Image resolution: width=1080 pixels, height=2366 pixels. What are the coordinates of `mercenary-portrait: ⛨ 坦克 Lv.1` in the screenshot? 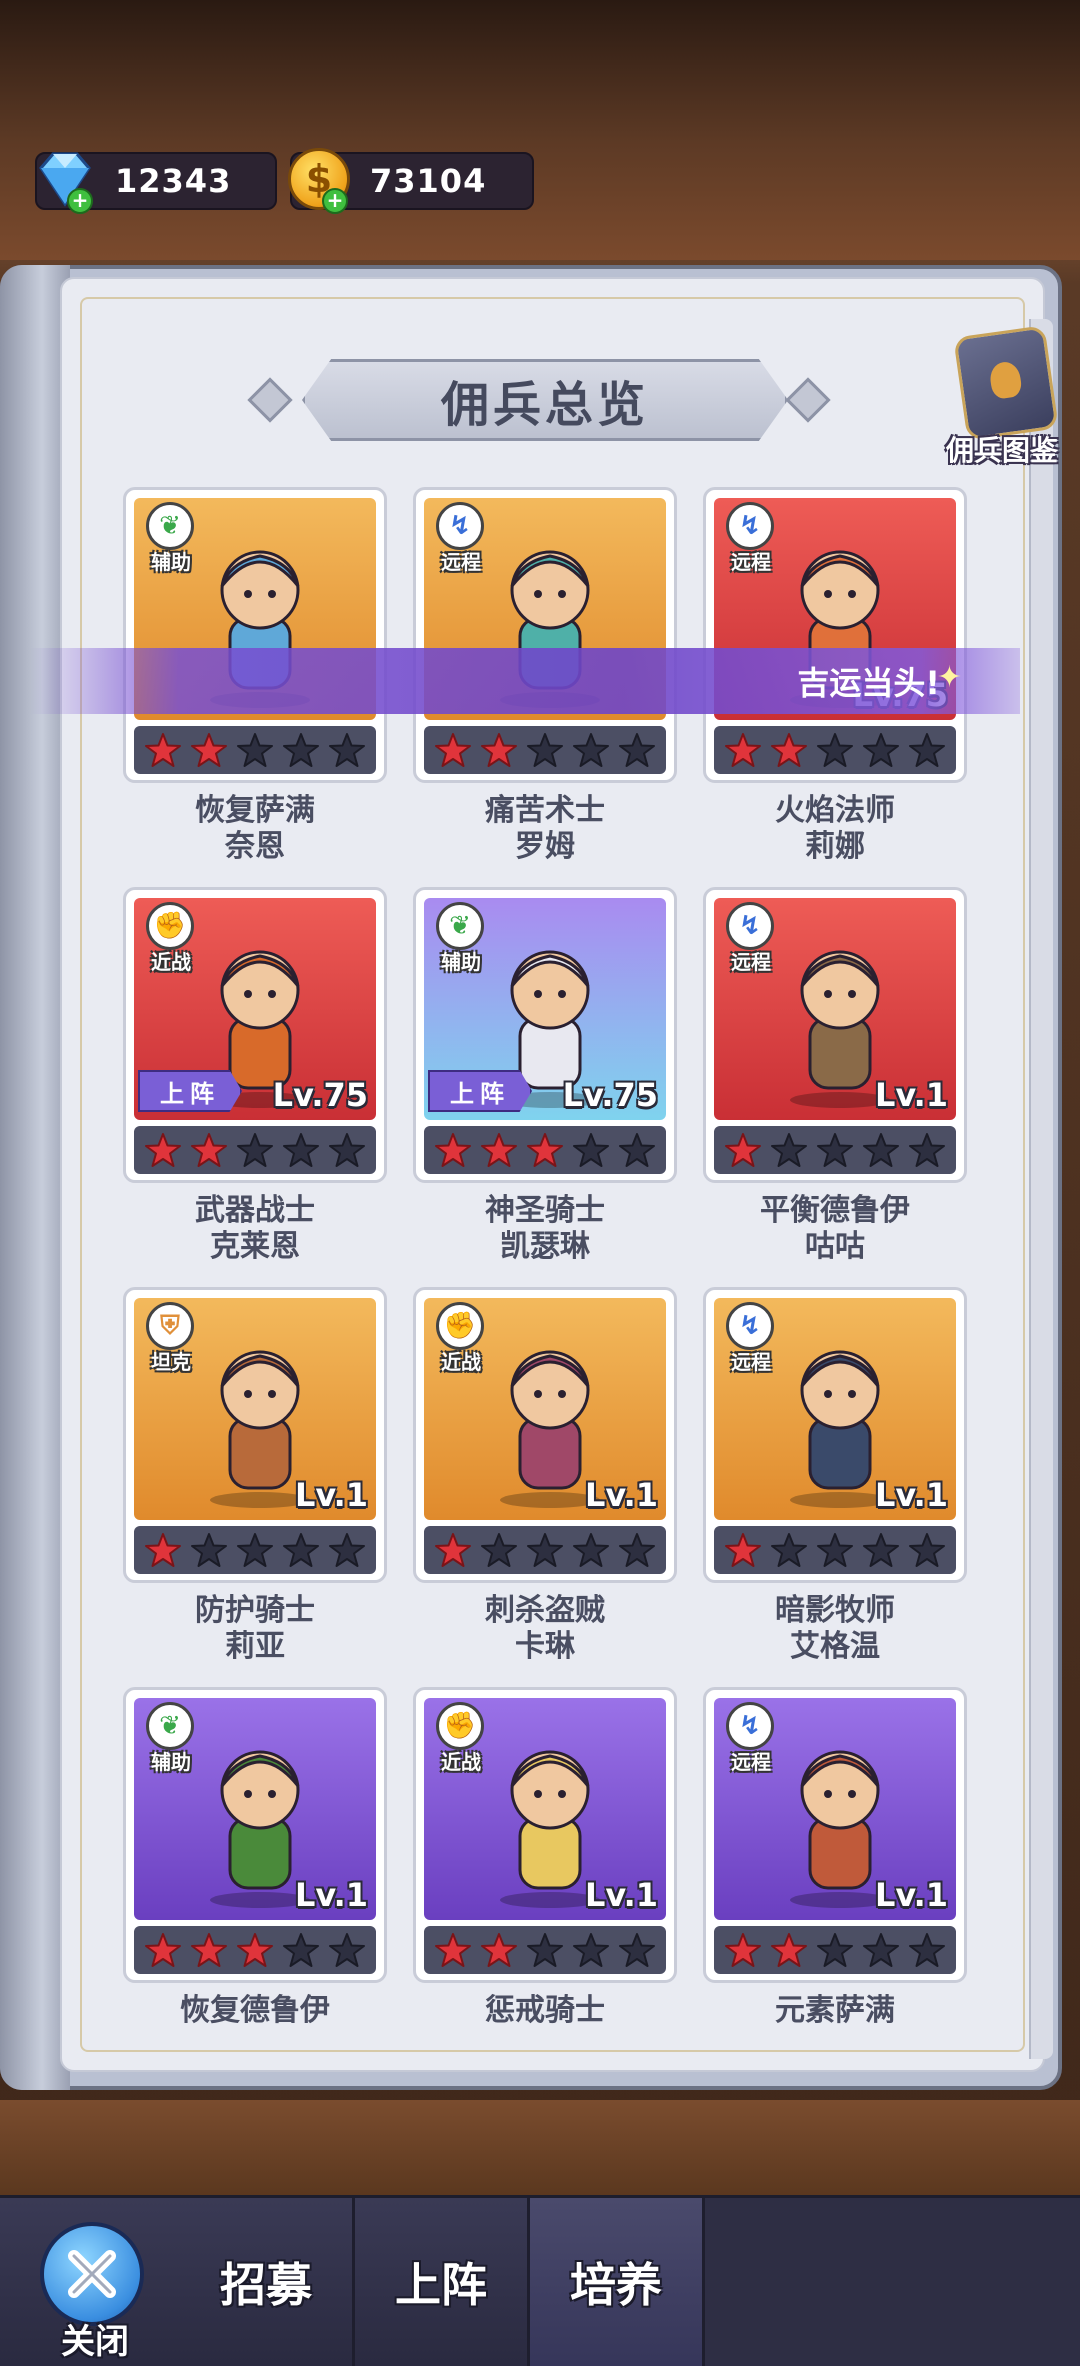 It's located at (255, 1409).